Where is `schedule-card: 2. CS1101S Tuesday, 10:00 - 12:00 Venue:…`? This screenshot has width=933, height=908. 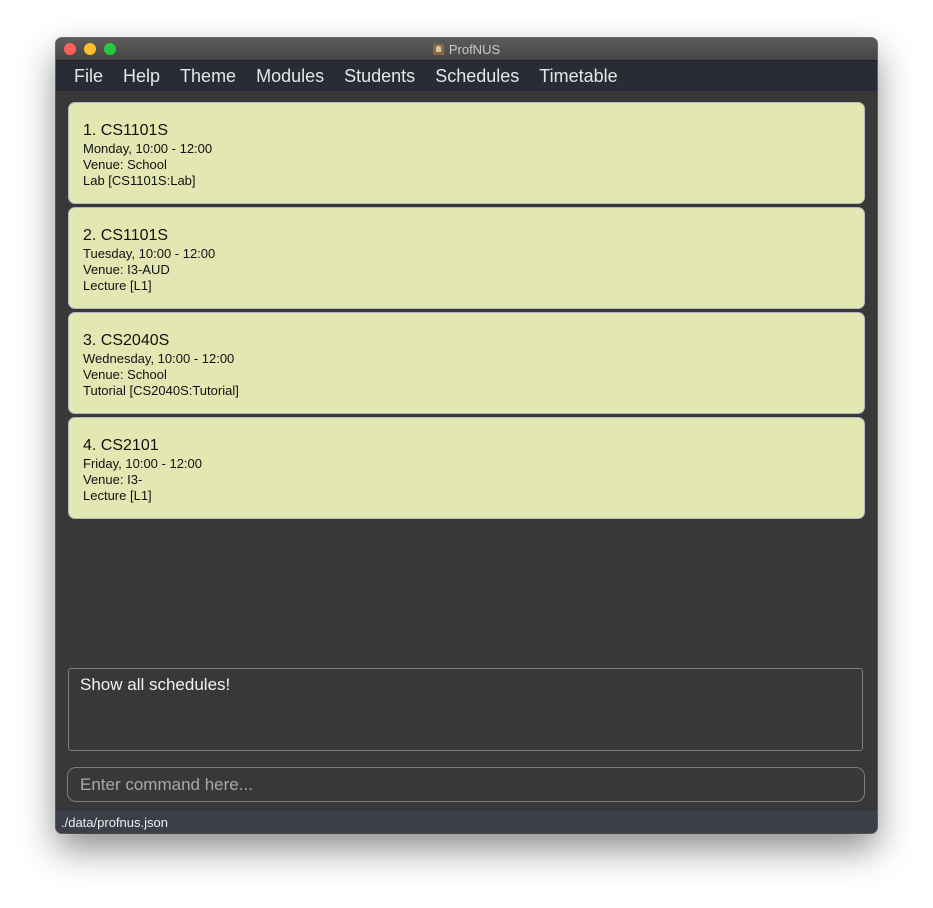 schedule-card: 2. CS1101S Tuesday, 10:00 - 12:00 Venue:… is located at coordinates (466, 258).